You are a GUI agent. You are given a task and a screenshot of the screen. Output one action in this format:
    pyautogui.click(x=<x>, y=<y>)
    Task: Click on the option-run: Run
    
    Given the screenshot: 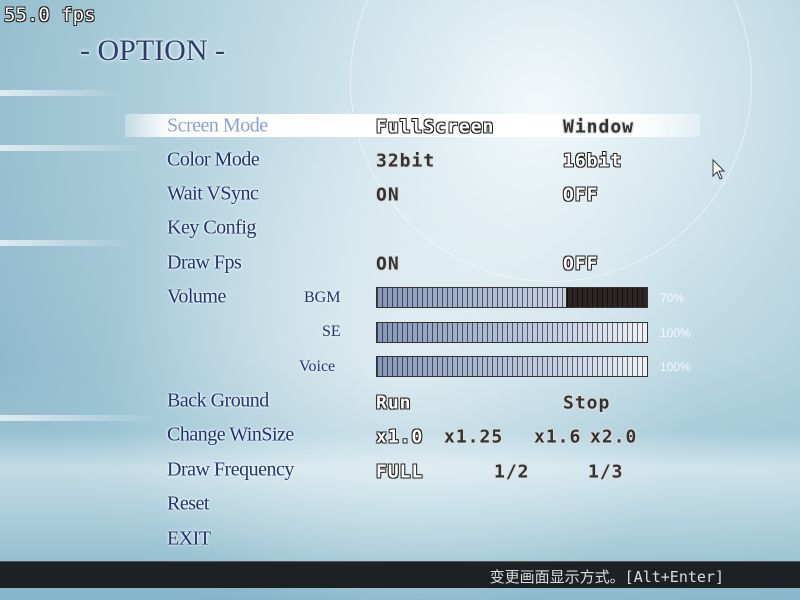 What is the action you would take?
    pyautogui.click(x=394, y=403)
    